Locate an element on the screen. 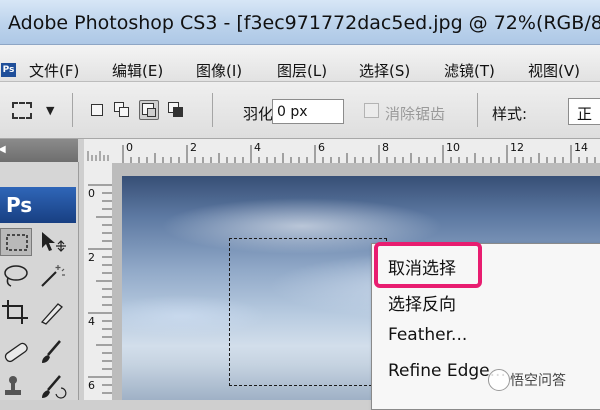 This screenshot has width=600, height=410. toolbox-header is located at coordinates (39, 150).